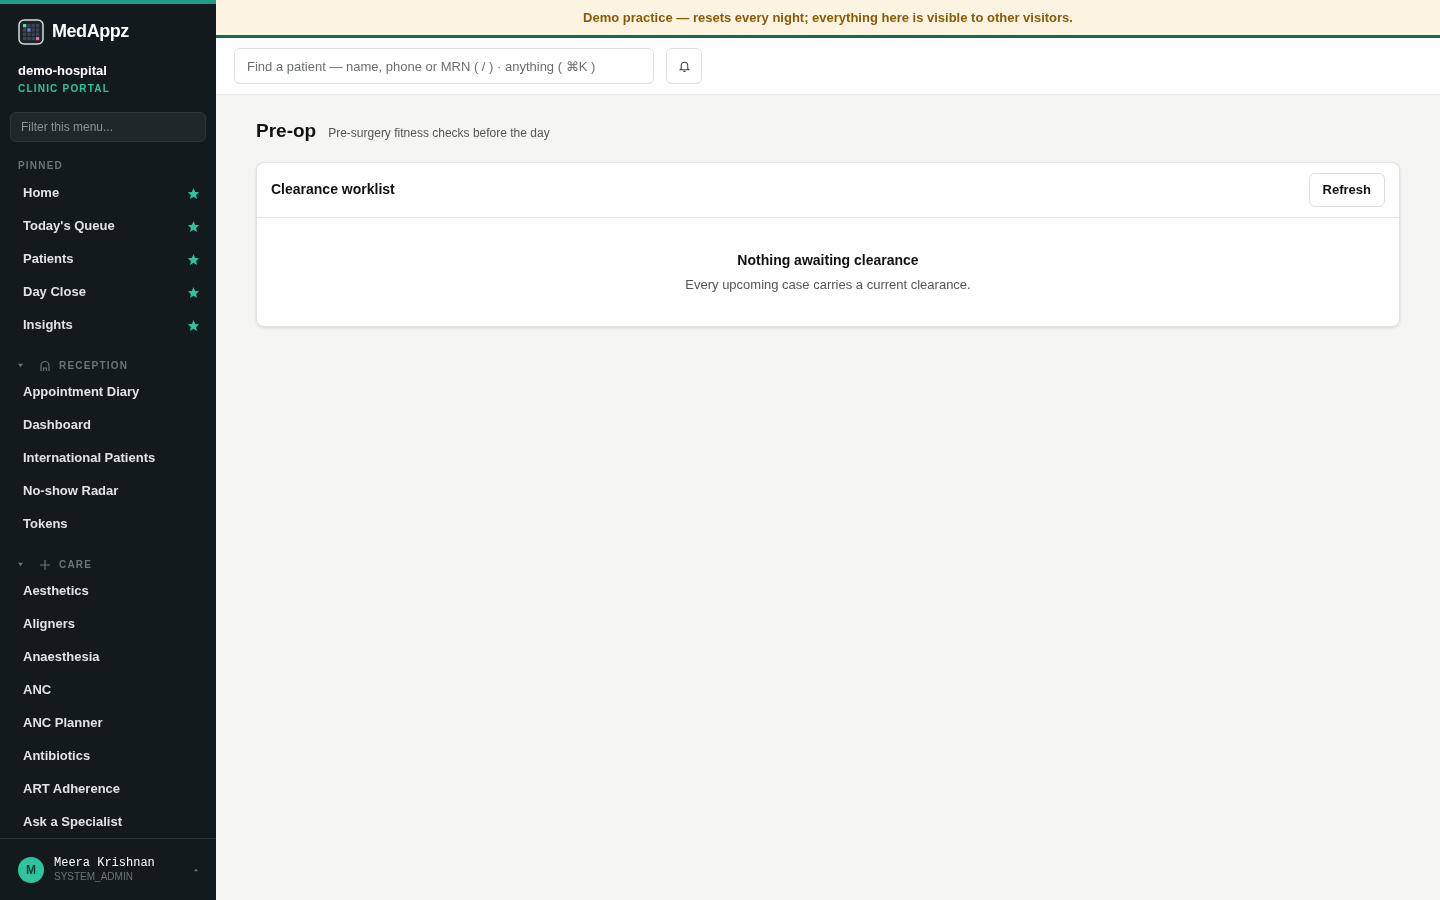 This screenshot has height=900, width=1440. What do you see at coordinates (1346, 189) in the screenshot?
I see `refresh-button: Refresh` at bounding box center [1346, 189].